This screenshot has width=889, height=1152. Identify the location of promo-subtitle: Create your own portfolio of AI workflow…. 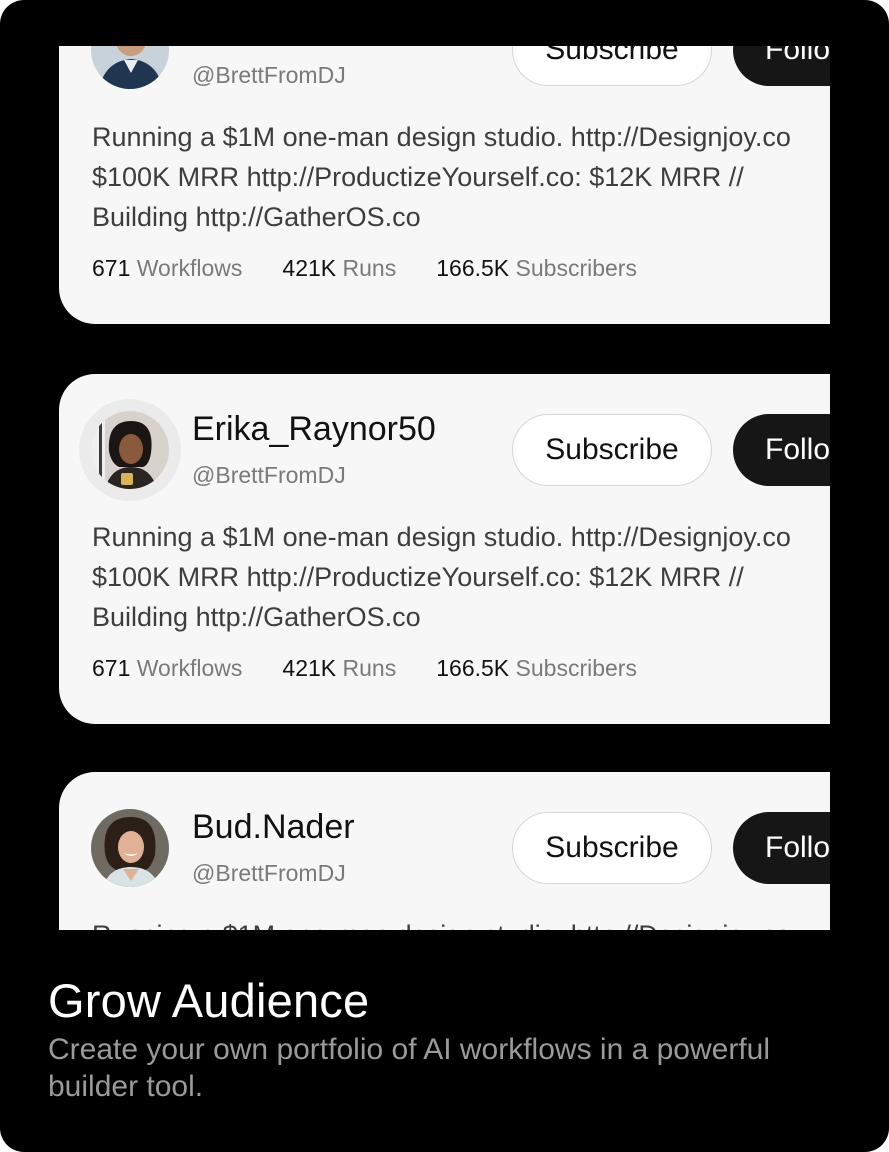
(409, 1068).